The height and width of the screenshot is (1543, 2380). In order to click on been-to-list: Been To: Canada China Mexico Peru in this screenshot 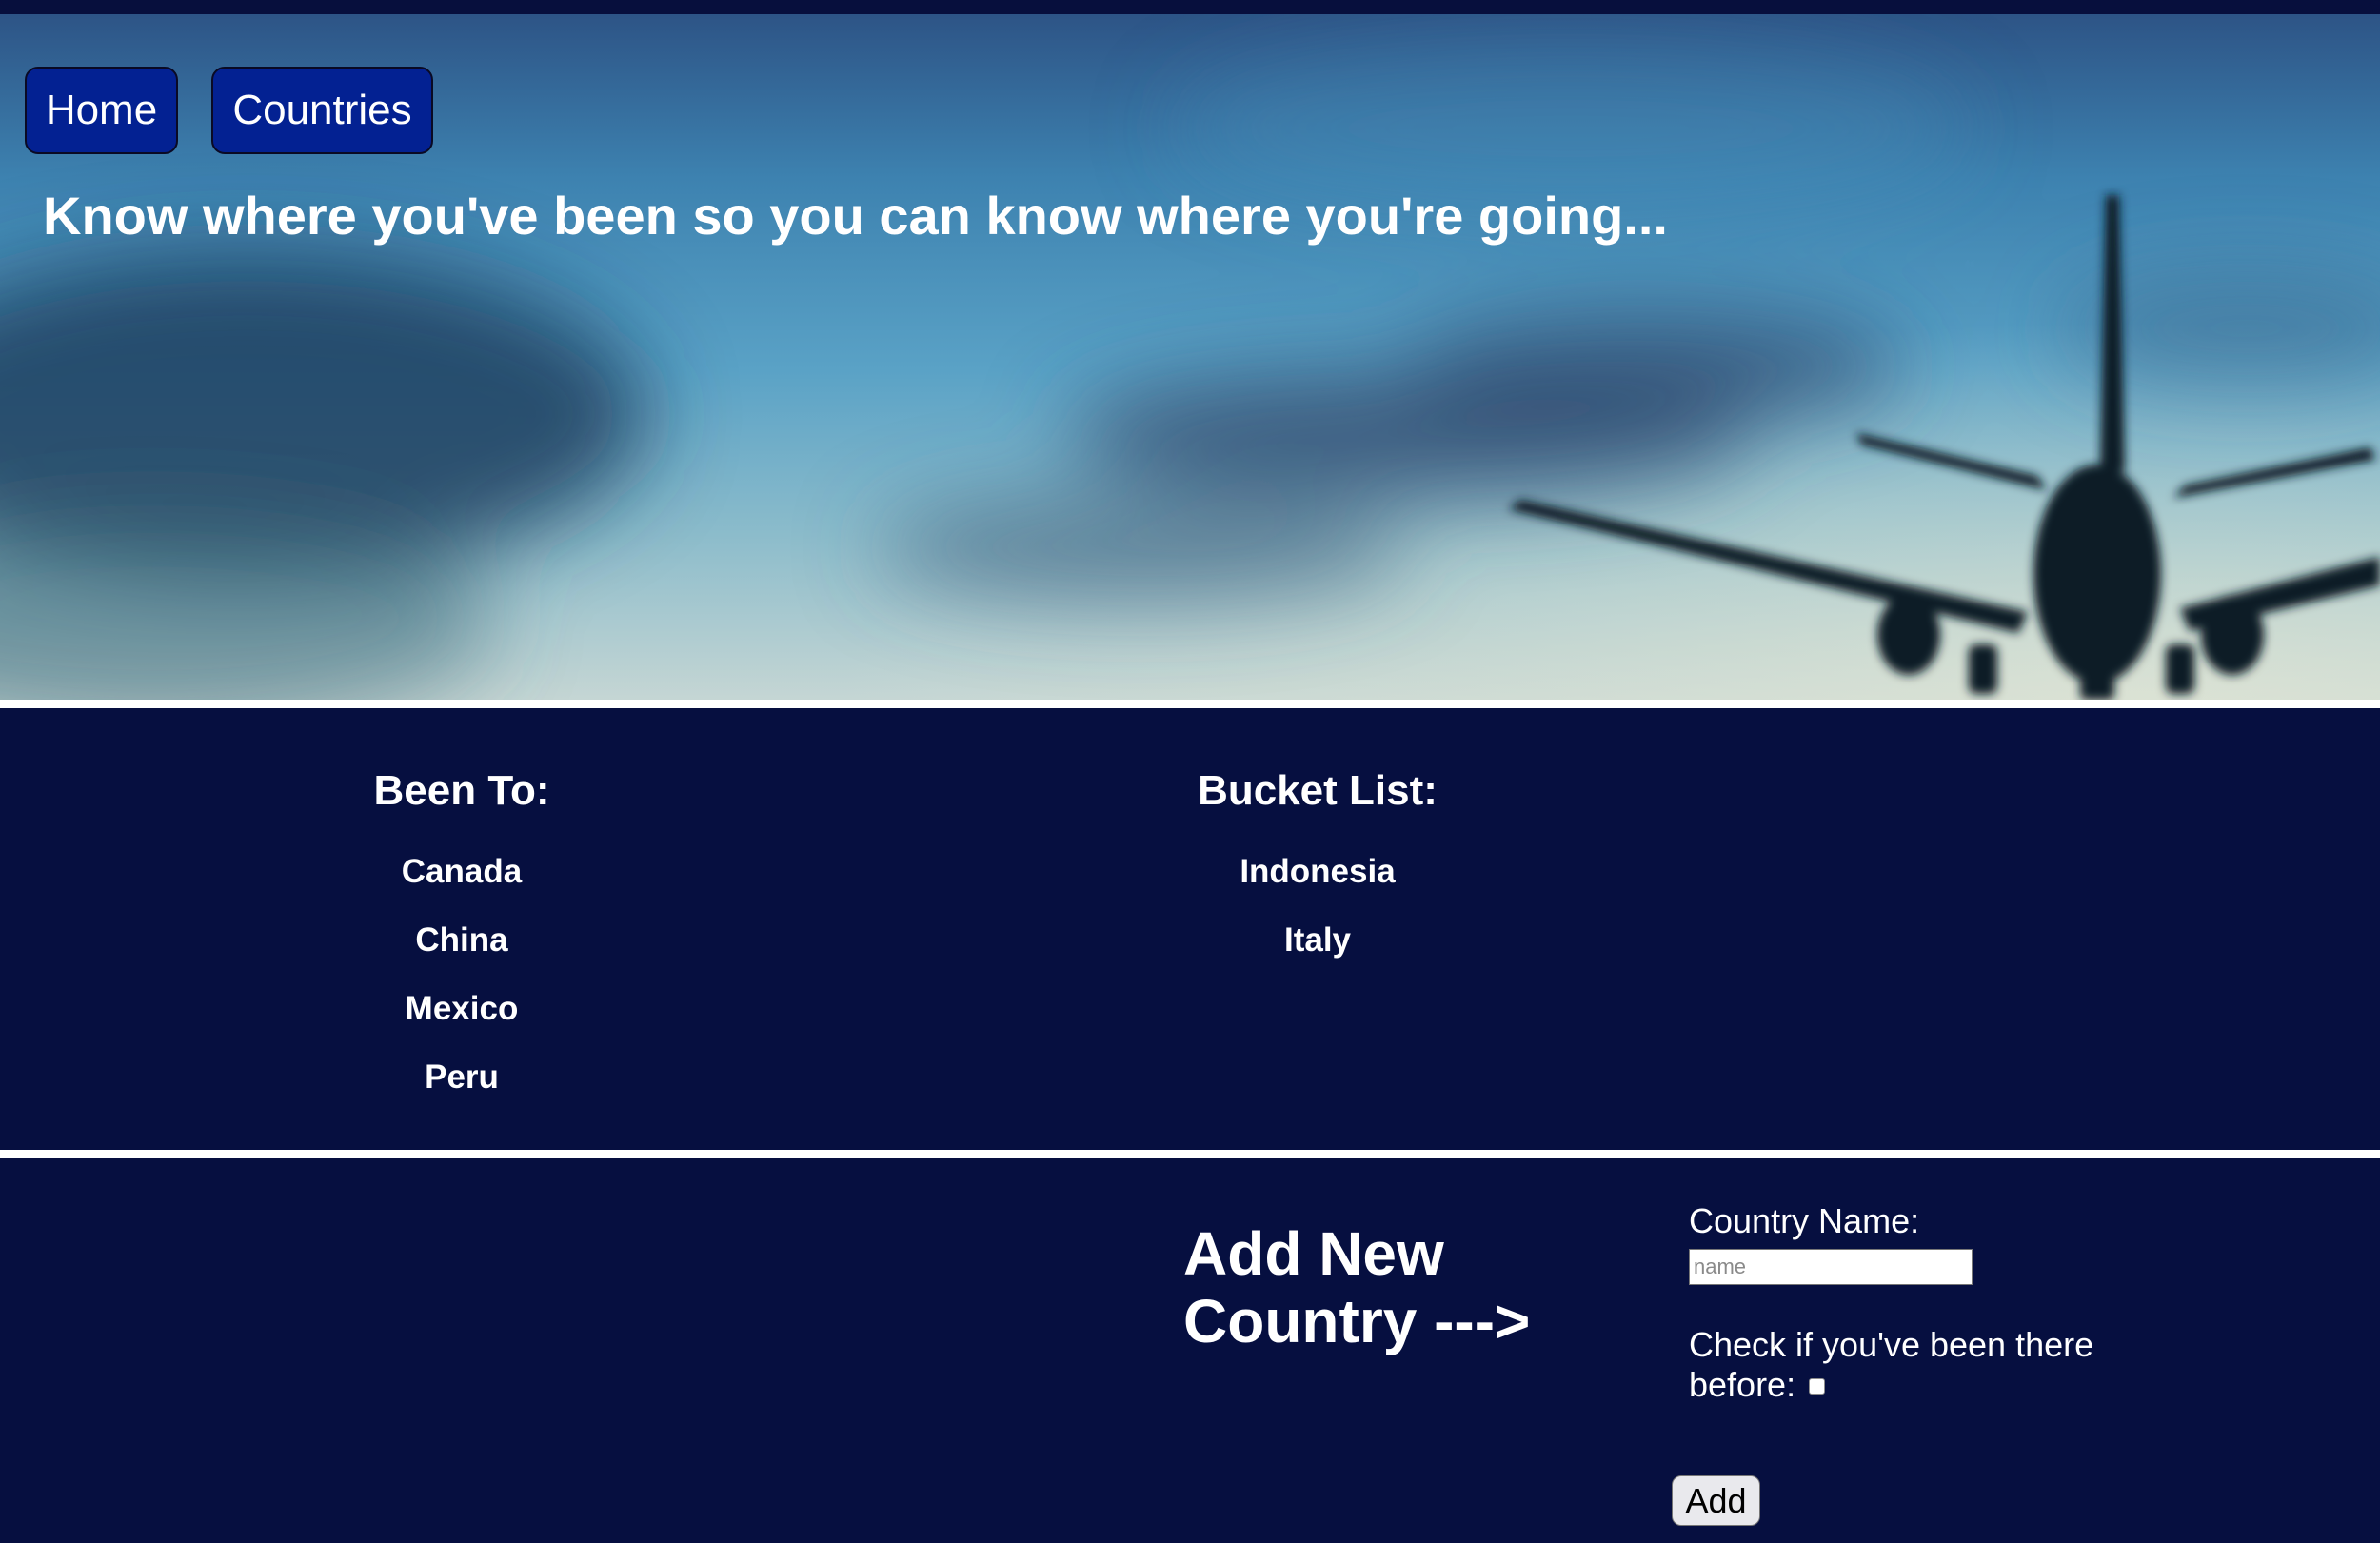, I will do `click(462, 938)`.